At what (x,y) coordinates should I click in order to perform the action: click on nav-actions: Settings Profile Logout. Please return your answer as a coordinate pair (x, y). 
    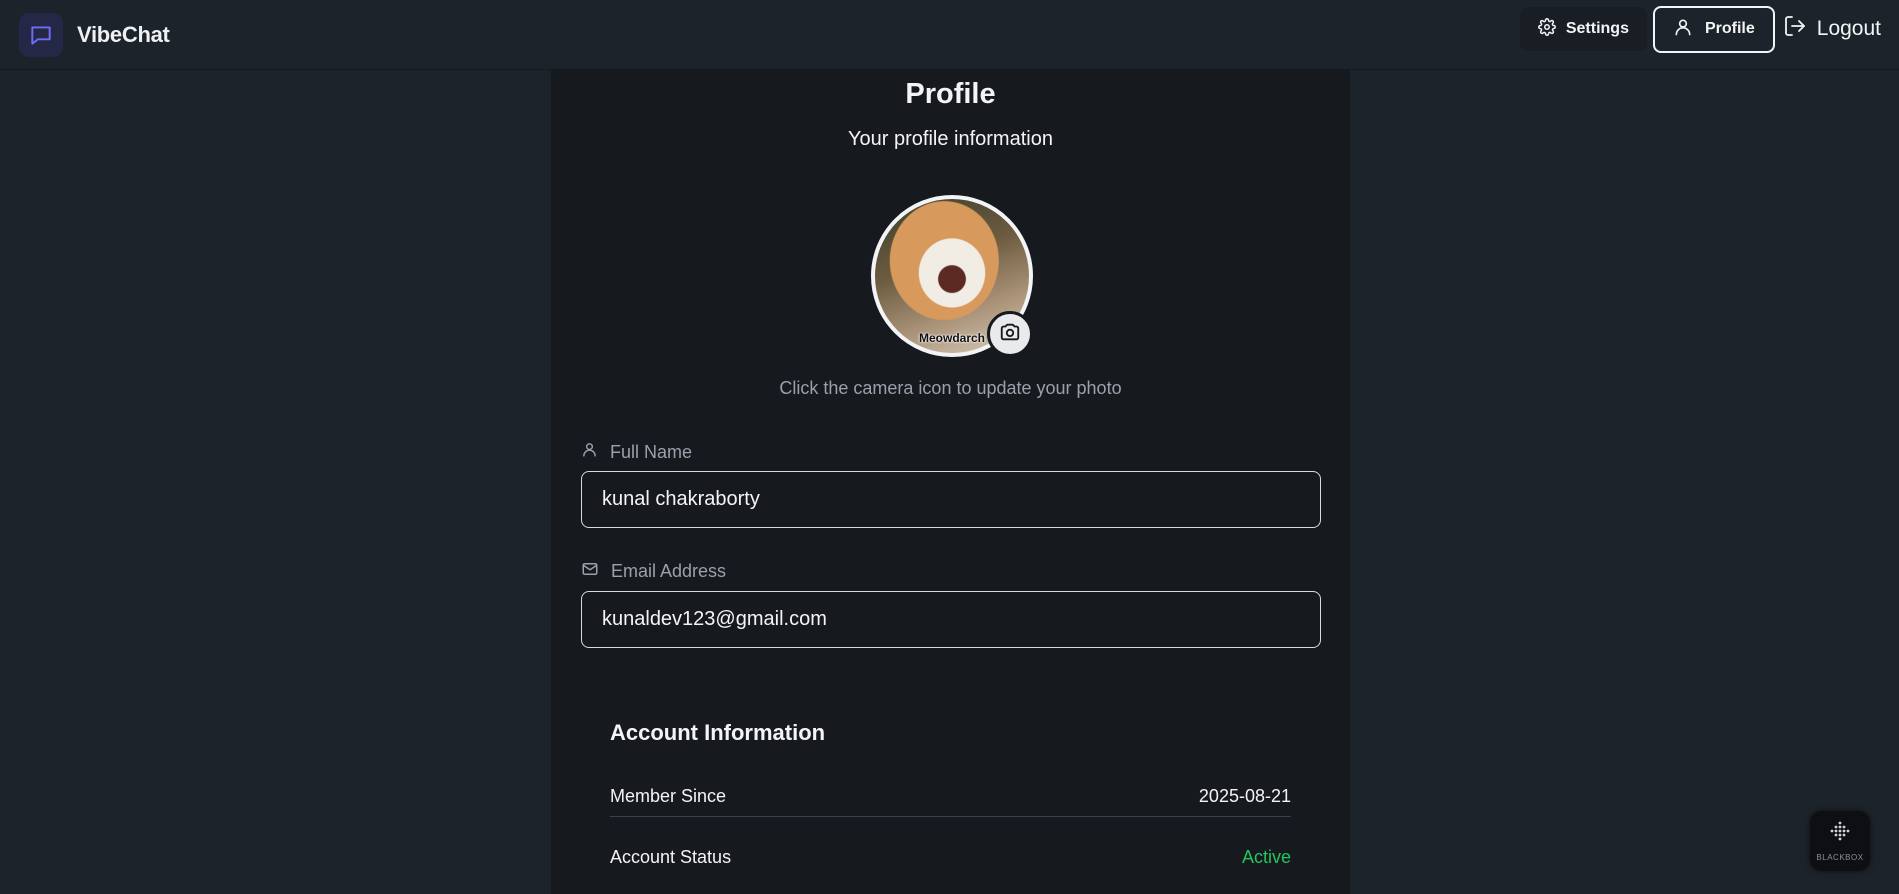
    Looking at the image, I should click on (1703, 29).